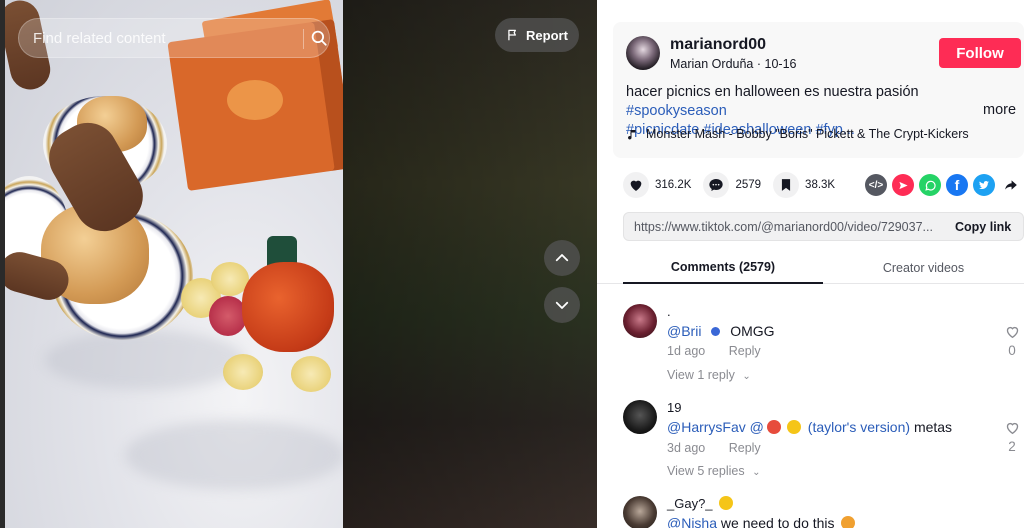 Image resolution: width=1024 pixels, height=528 pixels. I want to click on pumpkin-candle, so click(288, 307).